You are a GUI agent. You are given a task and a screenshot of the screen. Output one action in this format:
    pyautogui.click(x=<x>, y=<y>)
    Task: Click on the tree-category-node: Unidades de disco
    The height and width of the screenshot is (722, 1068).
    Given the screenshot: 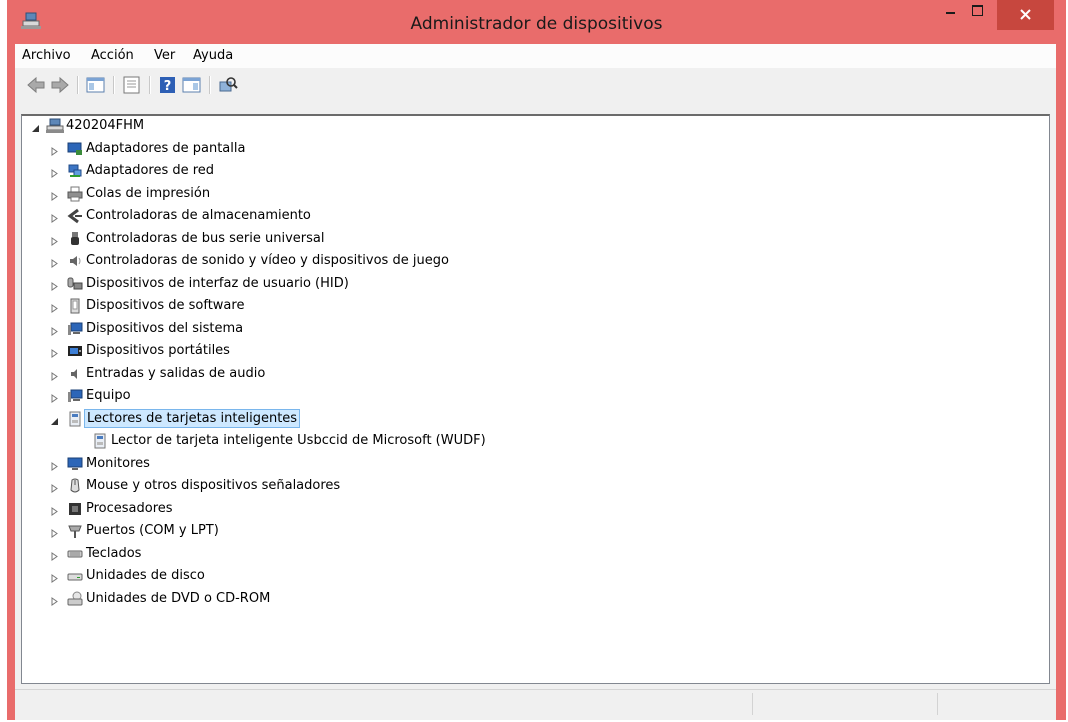 What is the action you would take?
    pyautogui.click(x=322, y=576)
    